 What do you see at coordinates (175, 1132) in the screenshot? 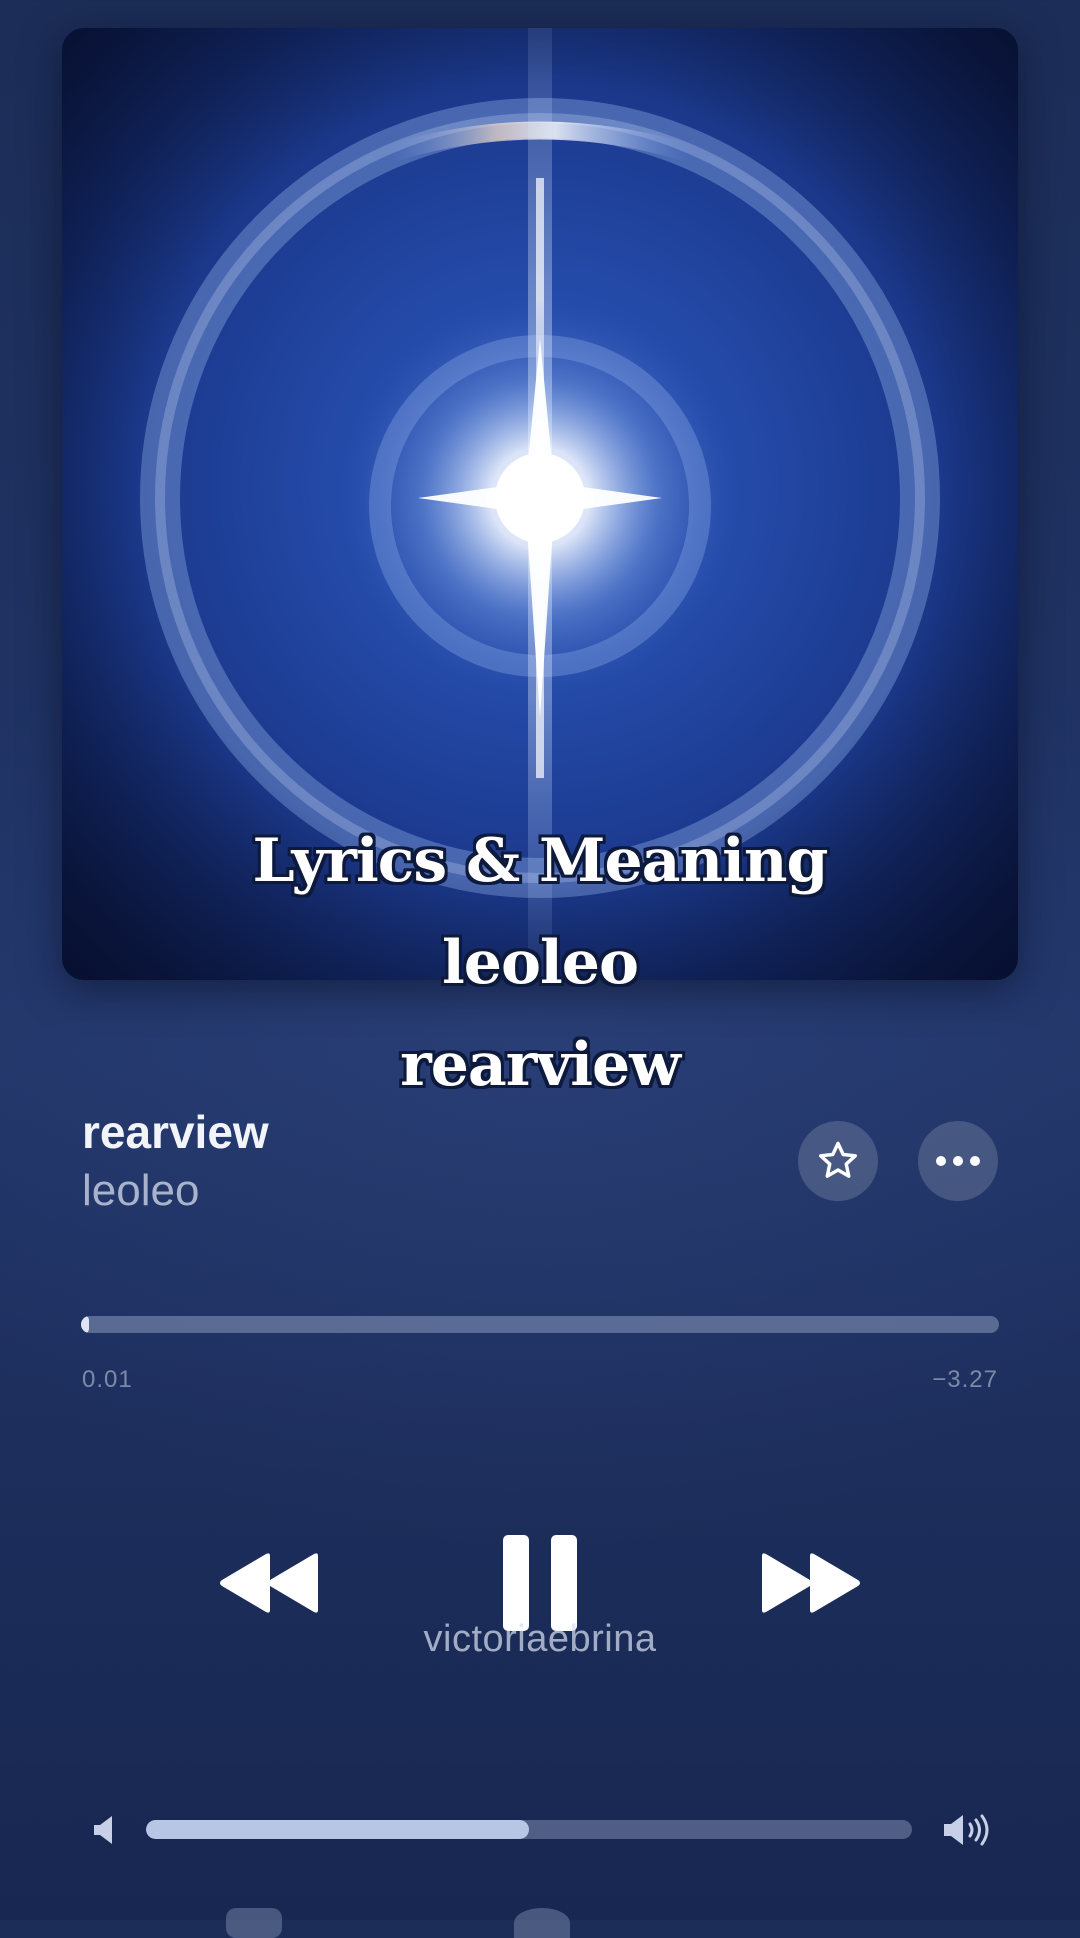
I see `track-title: rearview` at bounding box center [175, 1132].